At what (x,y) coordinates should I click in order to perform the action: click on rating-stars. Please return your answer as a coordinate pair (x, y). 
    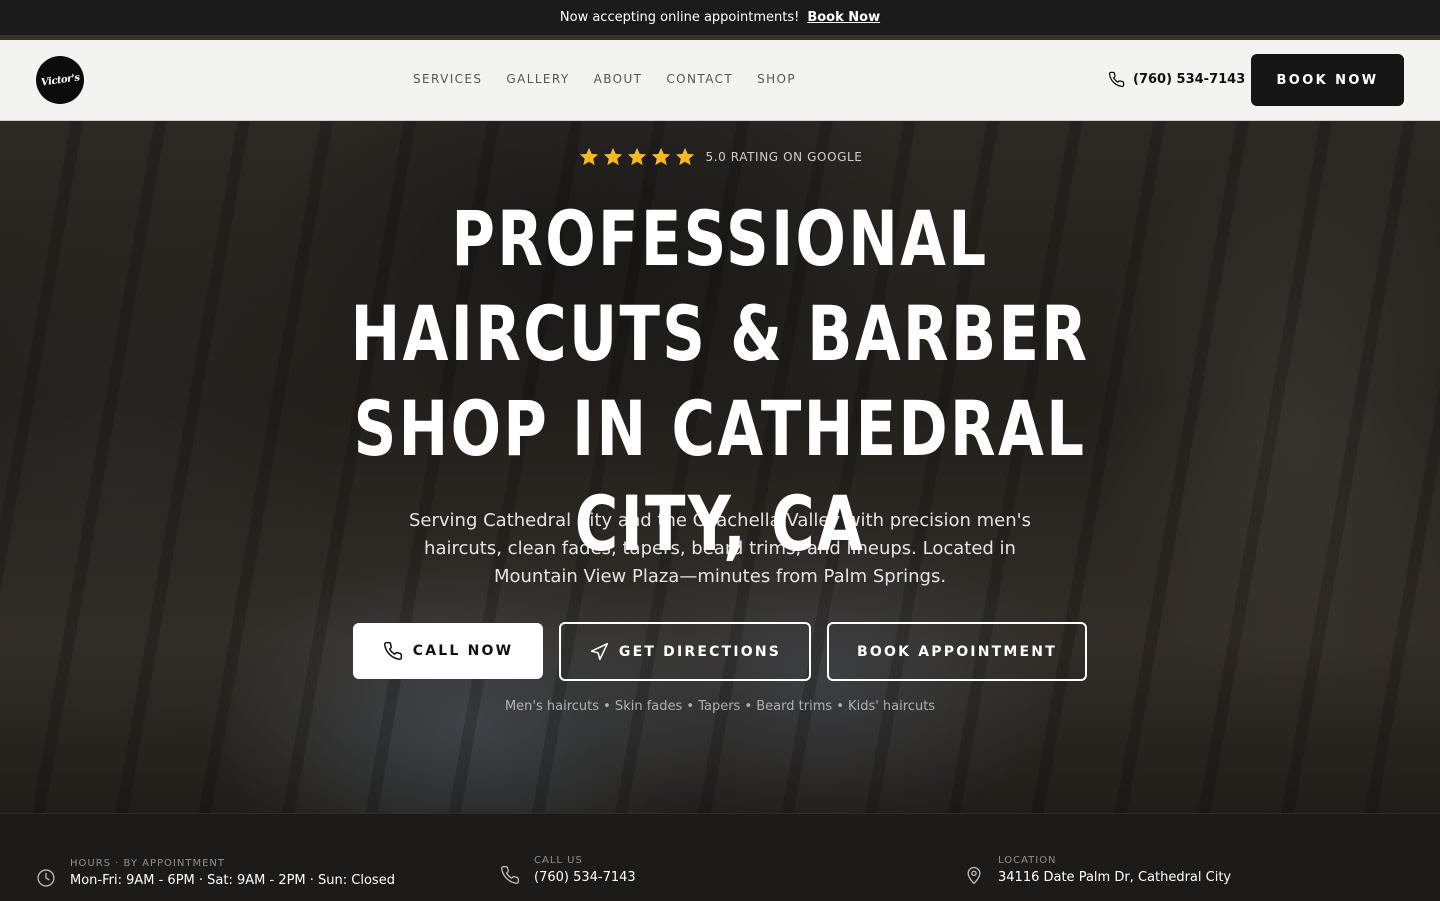
    Looking at the image, I should click on (637, 157).